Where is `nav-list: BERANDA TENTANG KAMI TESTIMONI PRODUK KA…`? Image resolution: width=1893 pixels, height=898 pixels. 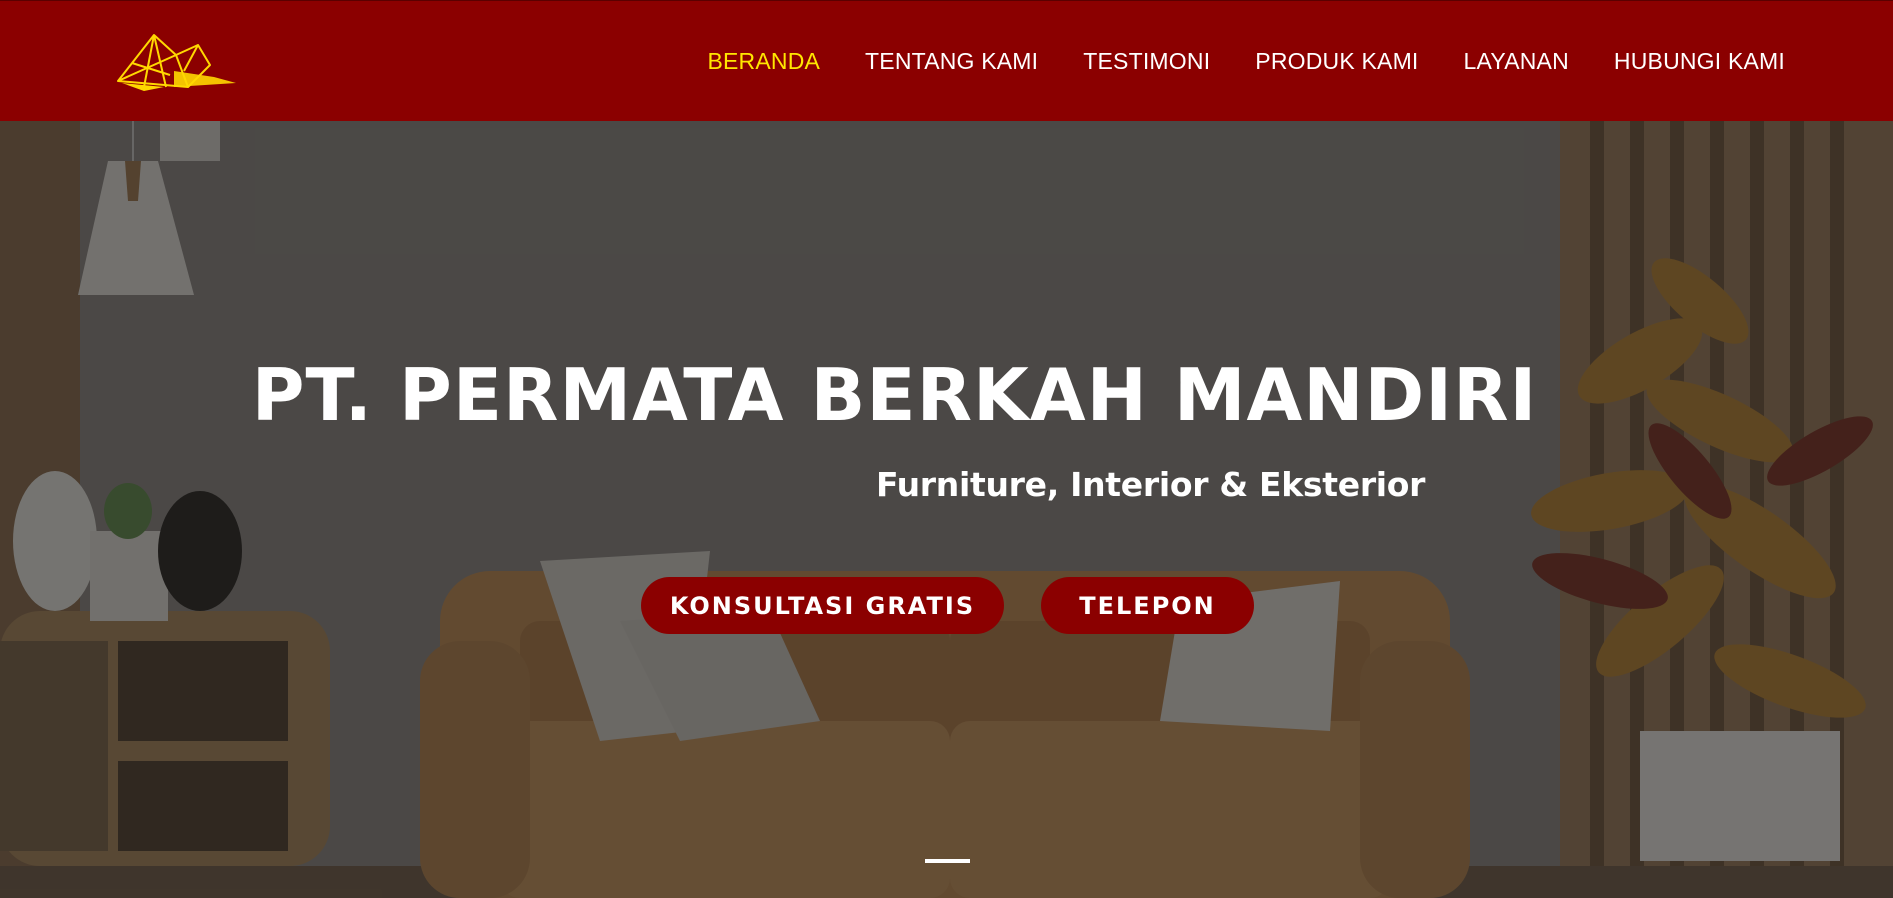
nav-list: BERANDA TENTANG KAMI TESTIMONI PRODUK KA… is located at coordinates (1246, 61).